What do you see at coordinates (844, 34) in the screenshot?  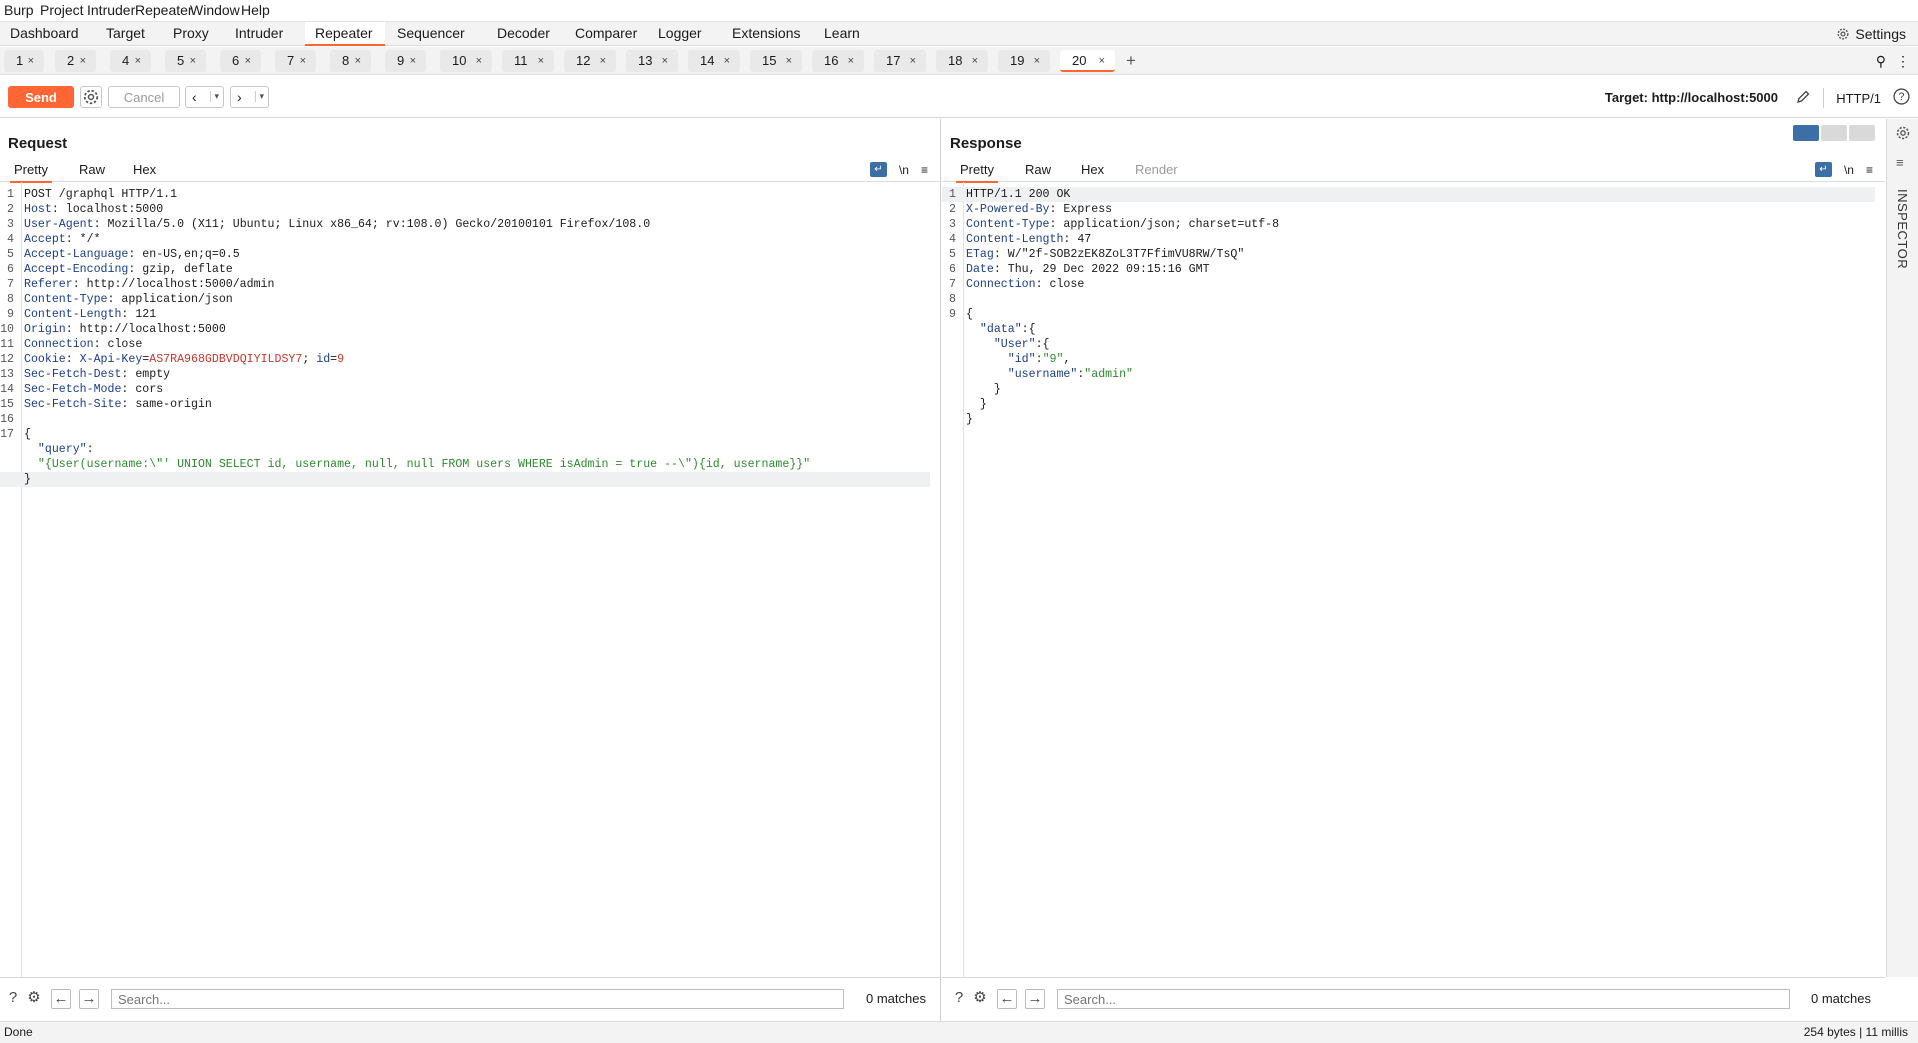 I see `tab-learn: Learn` at bounding box center [844, 34].